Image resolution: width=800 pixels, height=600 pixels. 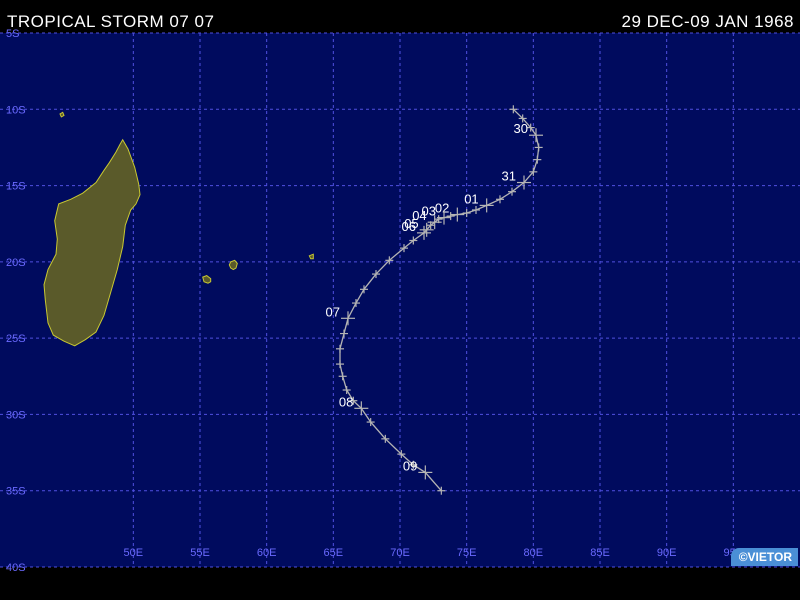 What do you see at coordinates (16, 339) in the screenshot?
I see `lat-label: 25S` at bounding box center [16, 339].